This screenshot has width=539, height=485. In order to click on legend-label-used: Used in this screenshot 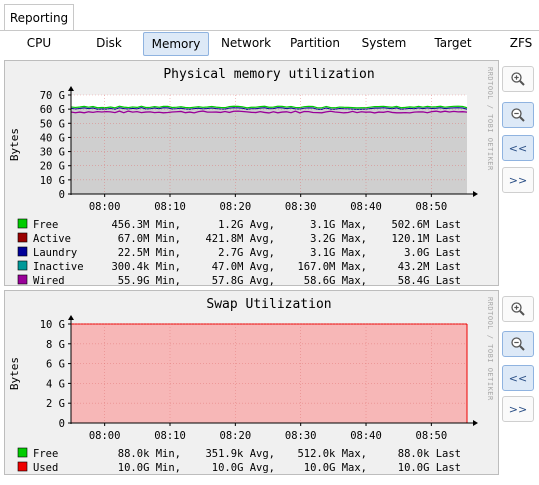, I will do `click(45, 468)`.